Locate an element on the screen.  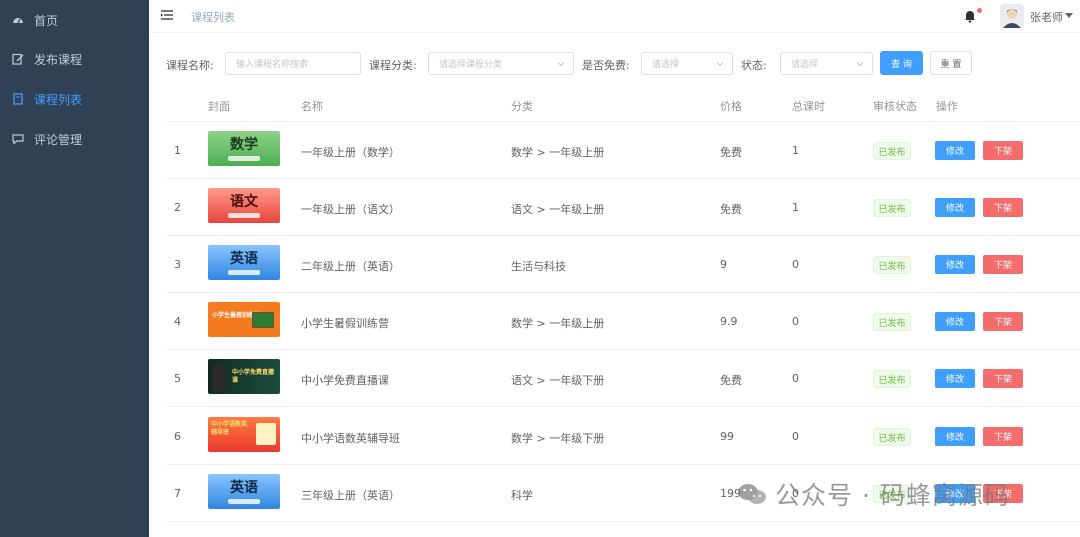
free-label: 是否免费: is located at coordinates (606, 65).